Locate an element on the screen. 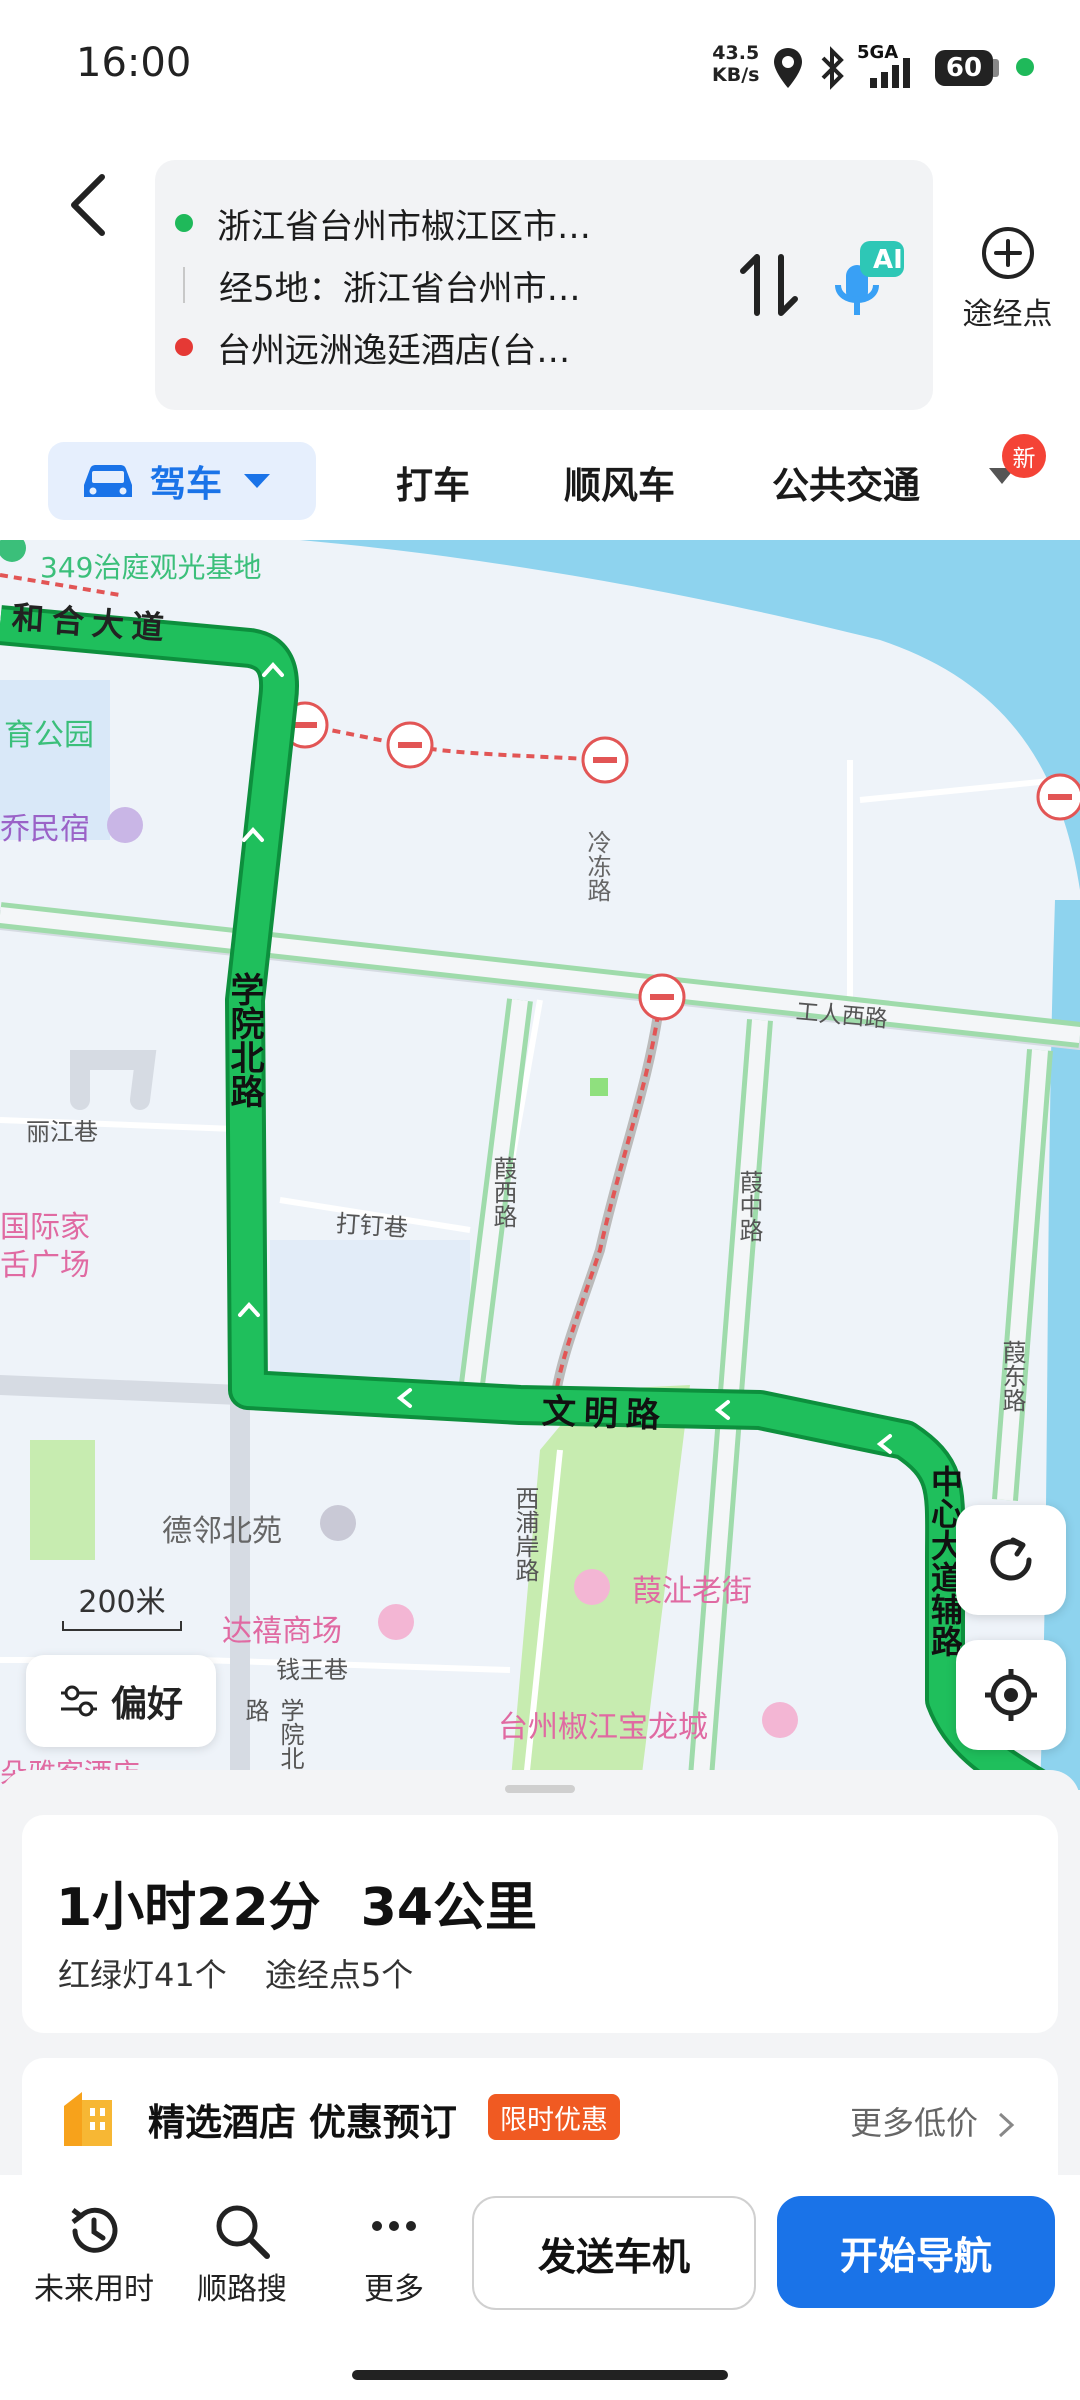 Image resolution: width=1080 pixels, height=2400 pixels. along-route-search-label: 顺路搜 is located at coordinates (242, 2289).